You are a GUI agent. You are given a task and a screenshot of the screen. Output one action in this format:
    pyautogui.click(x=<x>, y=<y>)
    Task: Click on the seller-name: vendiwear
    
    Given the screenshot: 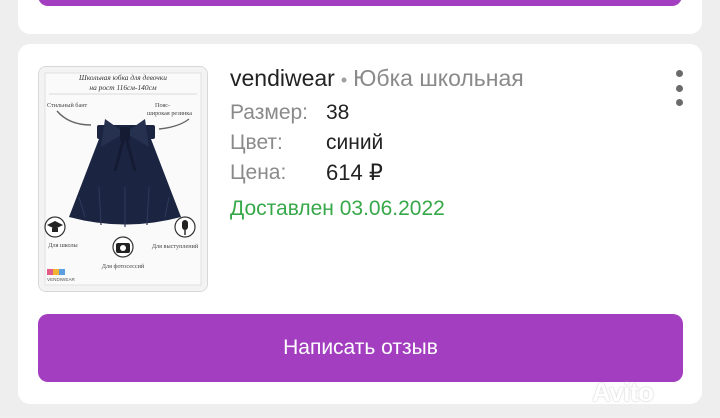 What is the action you would take?
    pyautogui.click(x=282, y=78)
    